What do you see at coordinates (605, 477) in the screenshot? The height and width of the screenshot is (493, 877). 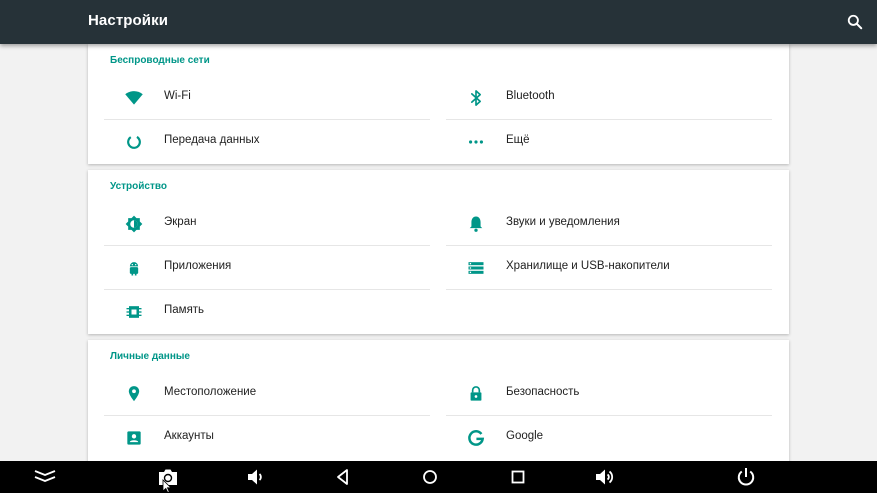 I see `volume-up-icon` at bounding box center [605, 477].